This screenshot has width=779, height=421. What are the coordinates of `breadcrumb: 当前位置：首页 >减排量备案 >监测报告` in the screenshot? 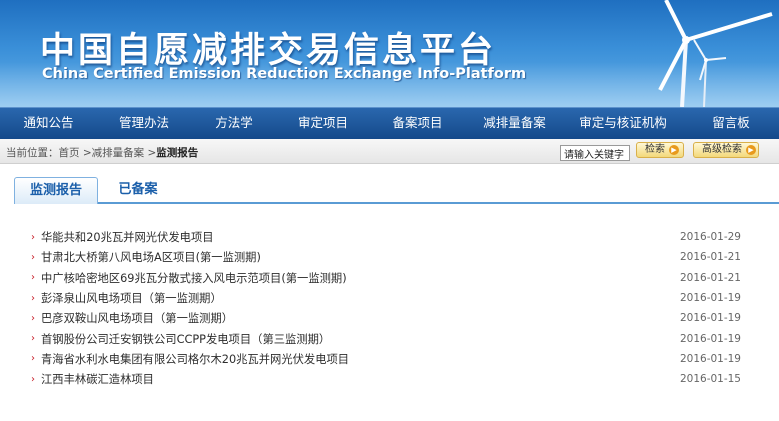 It's located at (102, 152).